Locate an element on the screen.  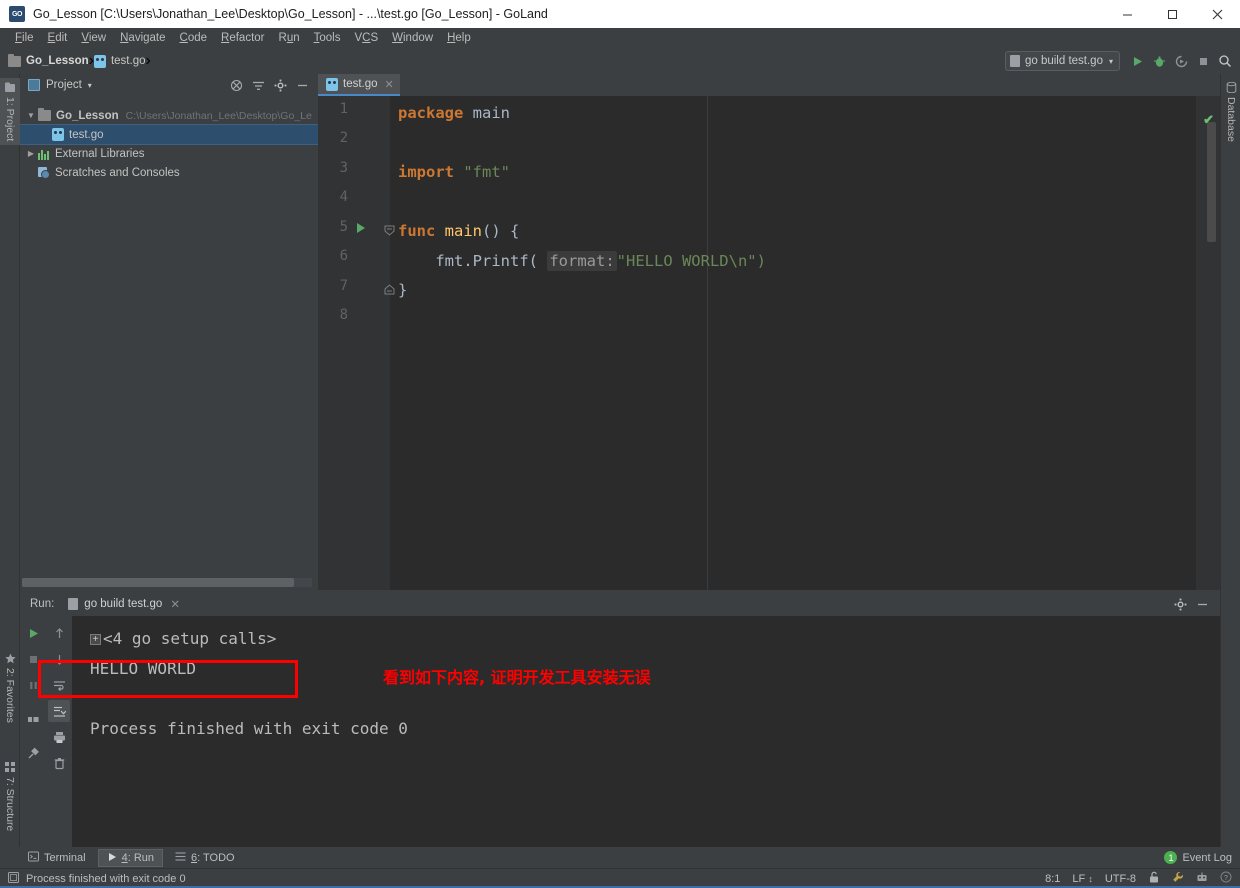
run-with-coverage-button is located at coordinates (1181, 61).